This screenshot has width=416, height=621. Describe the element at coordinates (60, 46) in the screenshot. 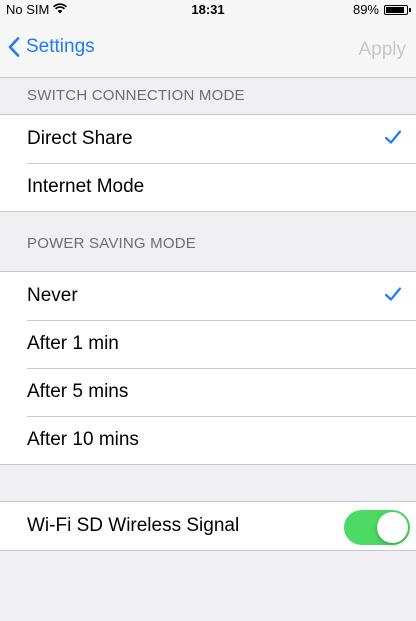

I see `back-button-label: Settings` at that location.